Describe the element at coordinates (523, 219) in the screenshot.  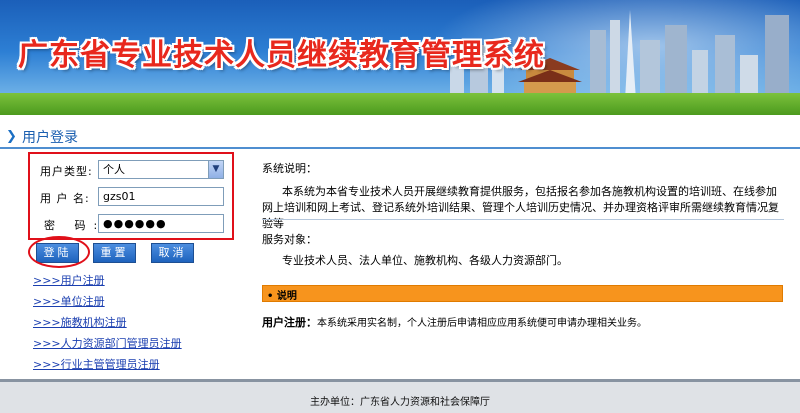
I see `info-divider` at that location.